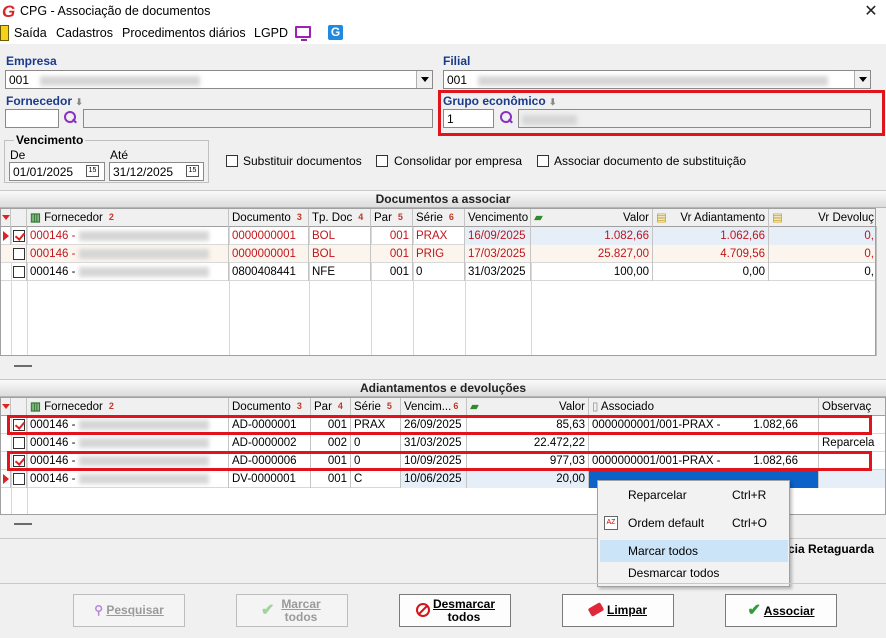  I want to click on header-observacao: Observaç, so click(852, 407).